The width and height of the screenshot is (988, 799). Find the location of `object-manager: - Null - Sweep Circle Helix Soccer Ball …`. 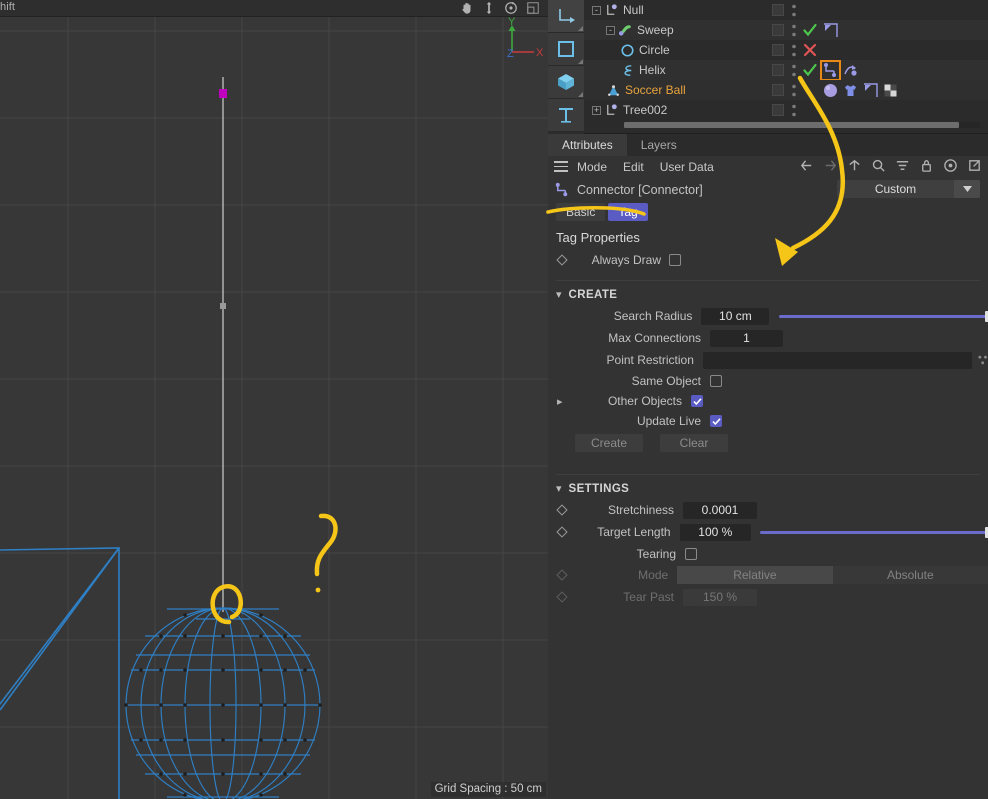

object-manager: - Null - Sweep Circle Helix Soccer Ball … is located at coordinates (786, 67).